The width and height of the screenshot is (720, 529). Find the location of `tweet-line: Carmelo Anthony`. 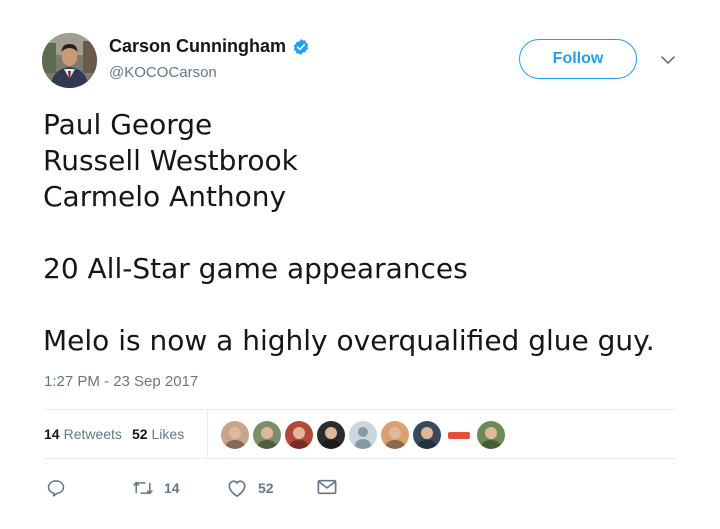

tweet-line: Carmelo Anthony is located at coordinates (165, 196).